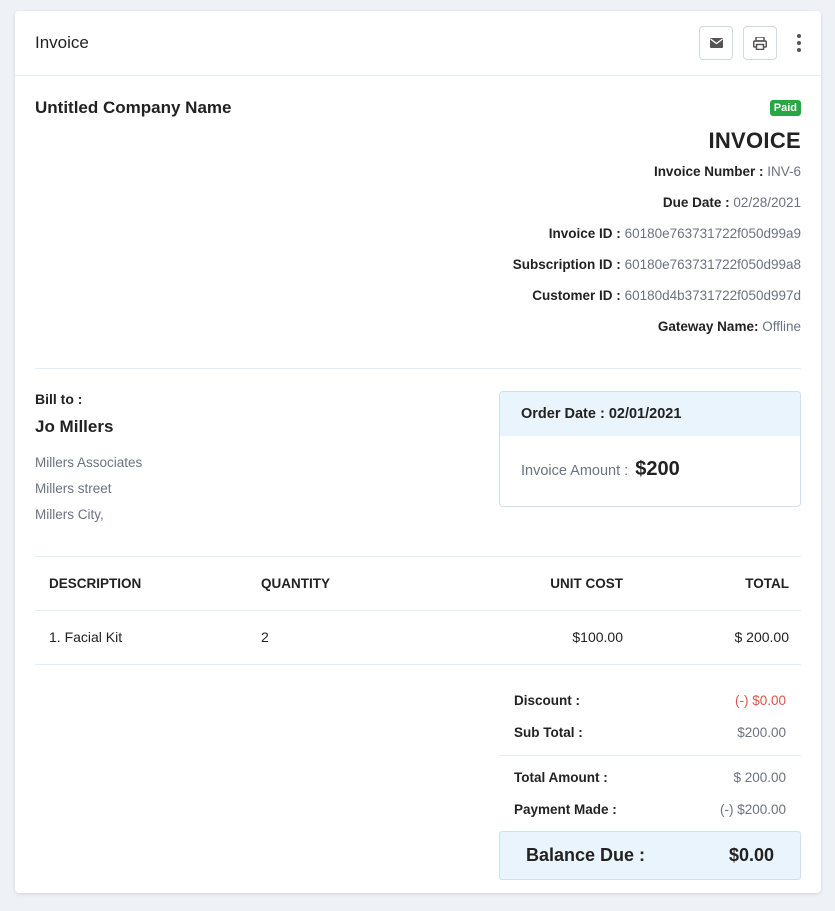 The width and height of the screenshot is (835, 911). Describe the element at coordinates (657, 469) in the screenshot. I see `invoice-amount-value: $200` at that location.